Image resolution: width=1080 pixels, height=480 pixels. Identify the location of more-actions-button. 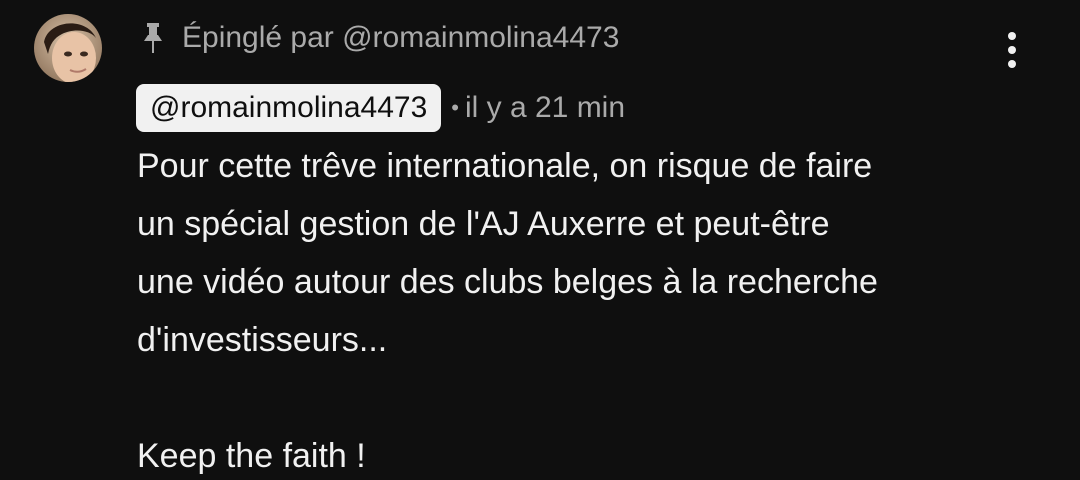
(1012, 50).